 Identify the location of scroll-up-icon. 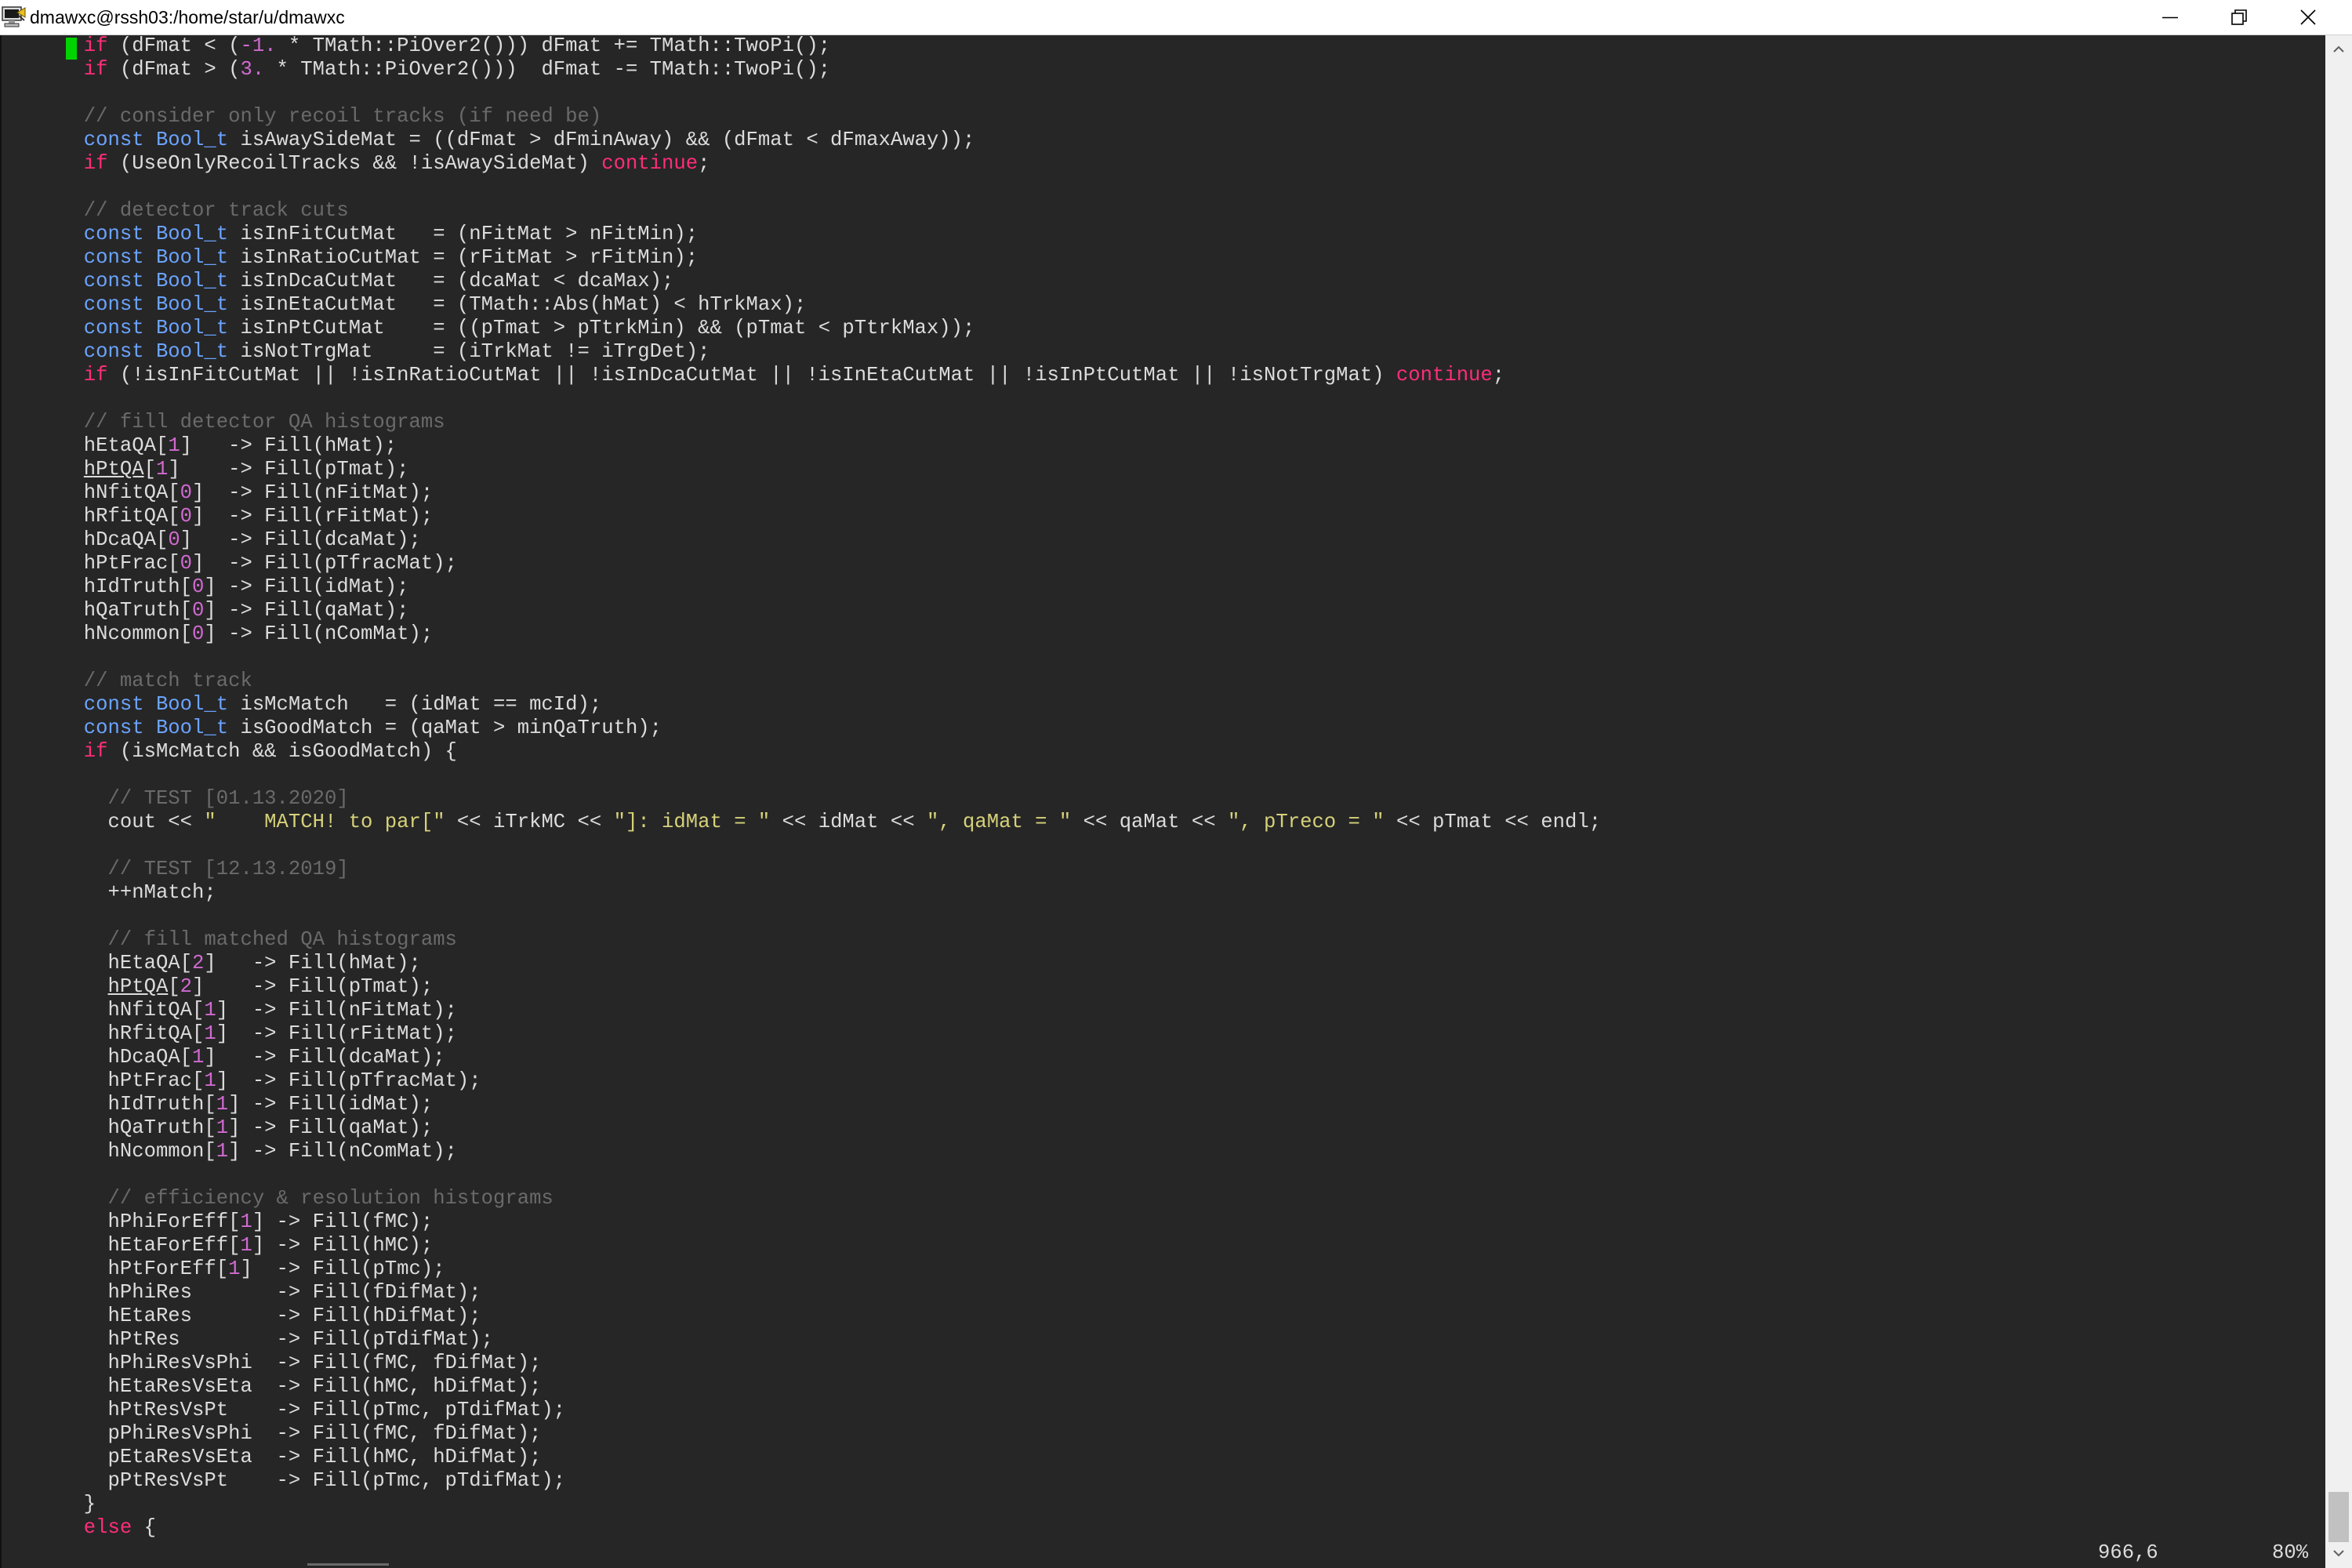
(2338, 49).